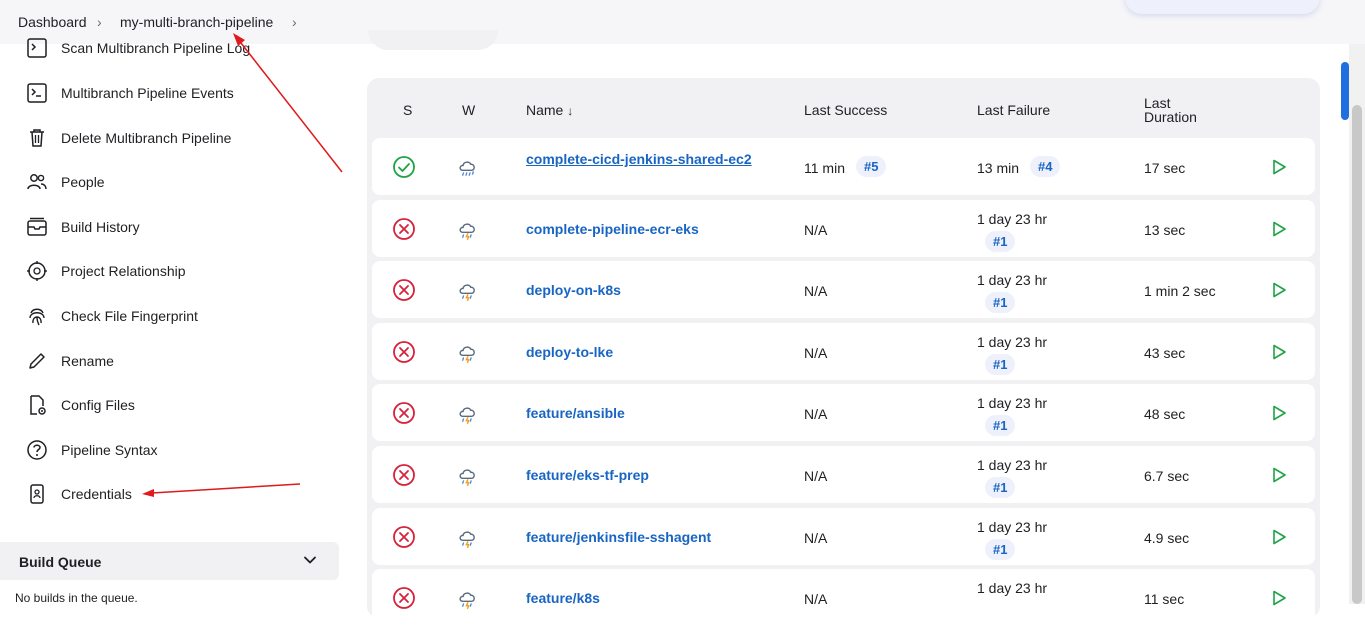 This screenshot has width=1365, height=626. Describe the element at coordinates (291, 107) in the screenshot. I see `annotation-arrow-breadcrumb` at that location.